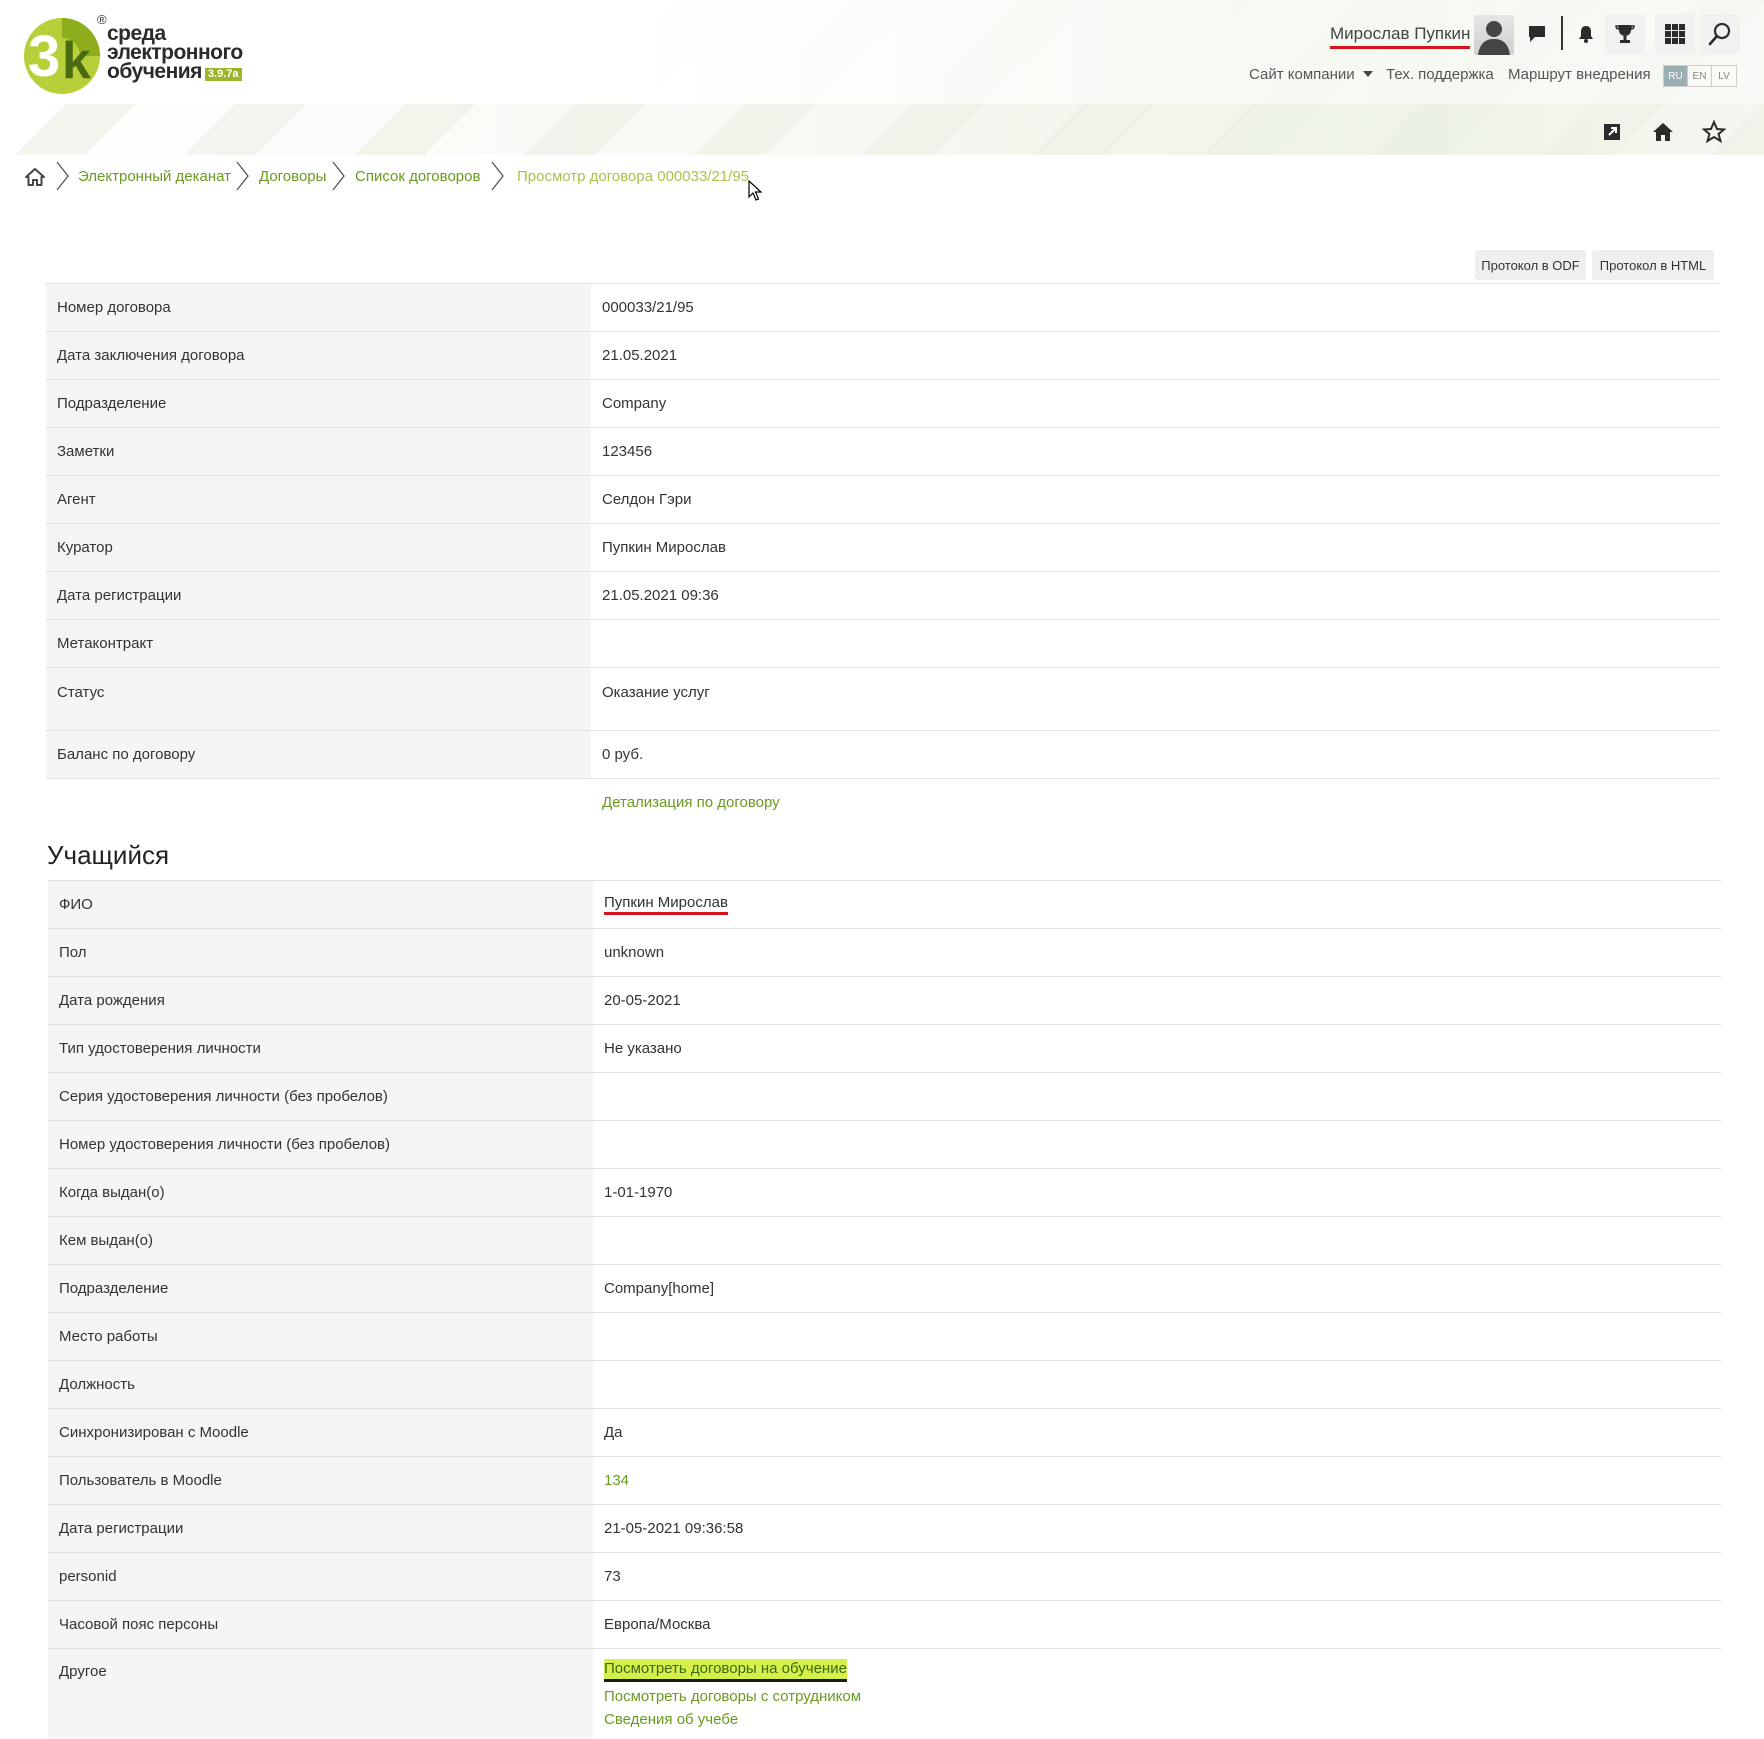 This screenshot has height=1739, width=1764. What do you see at coordinates (882, 699) in the screenshot?
I see `table-row: Статус Оказание услуг` at bounding box center [882, 699].